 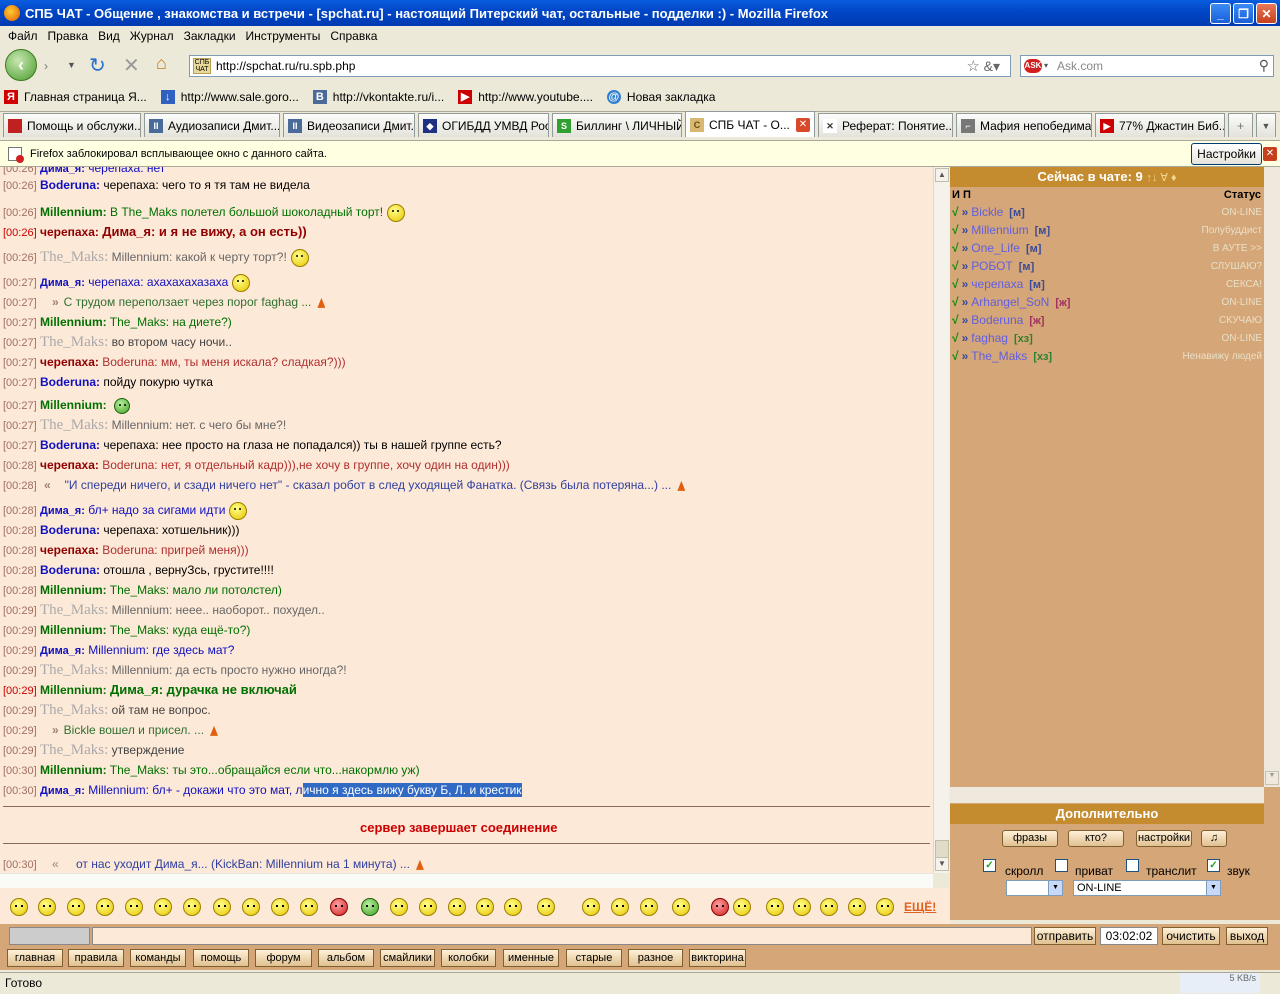 I want to click on maximize-button: ❐, so click(x=1243, y=13).